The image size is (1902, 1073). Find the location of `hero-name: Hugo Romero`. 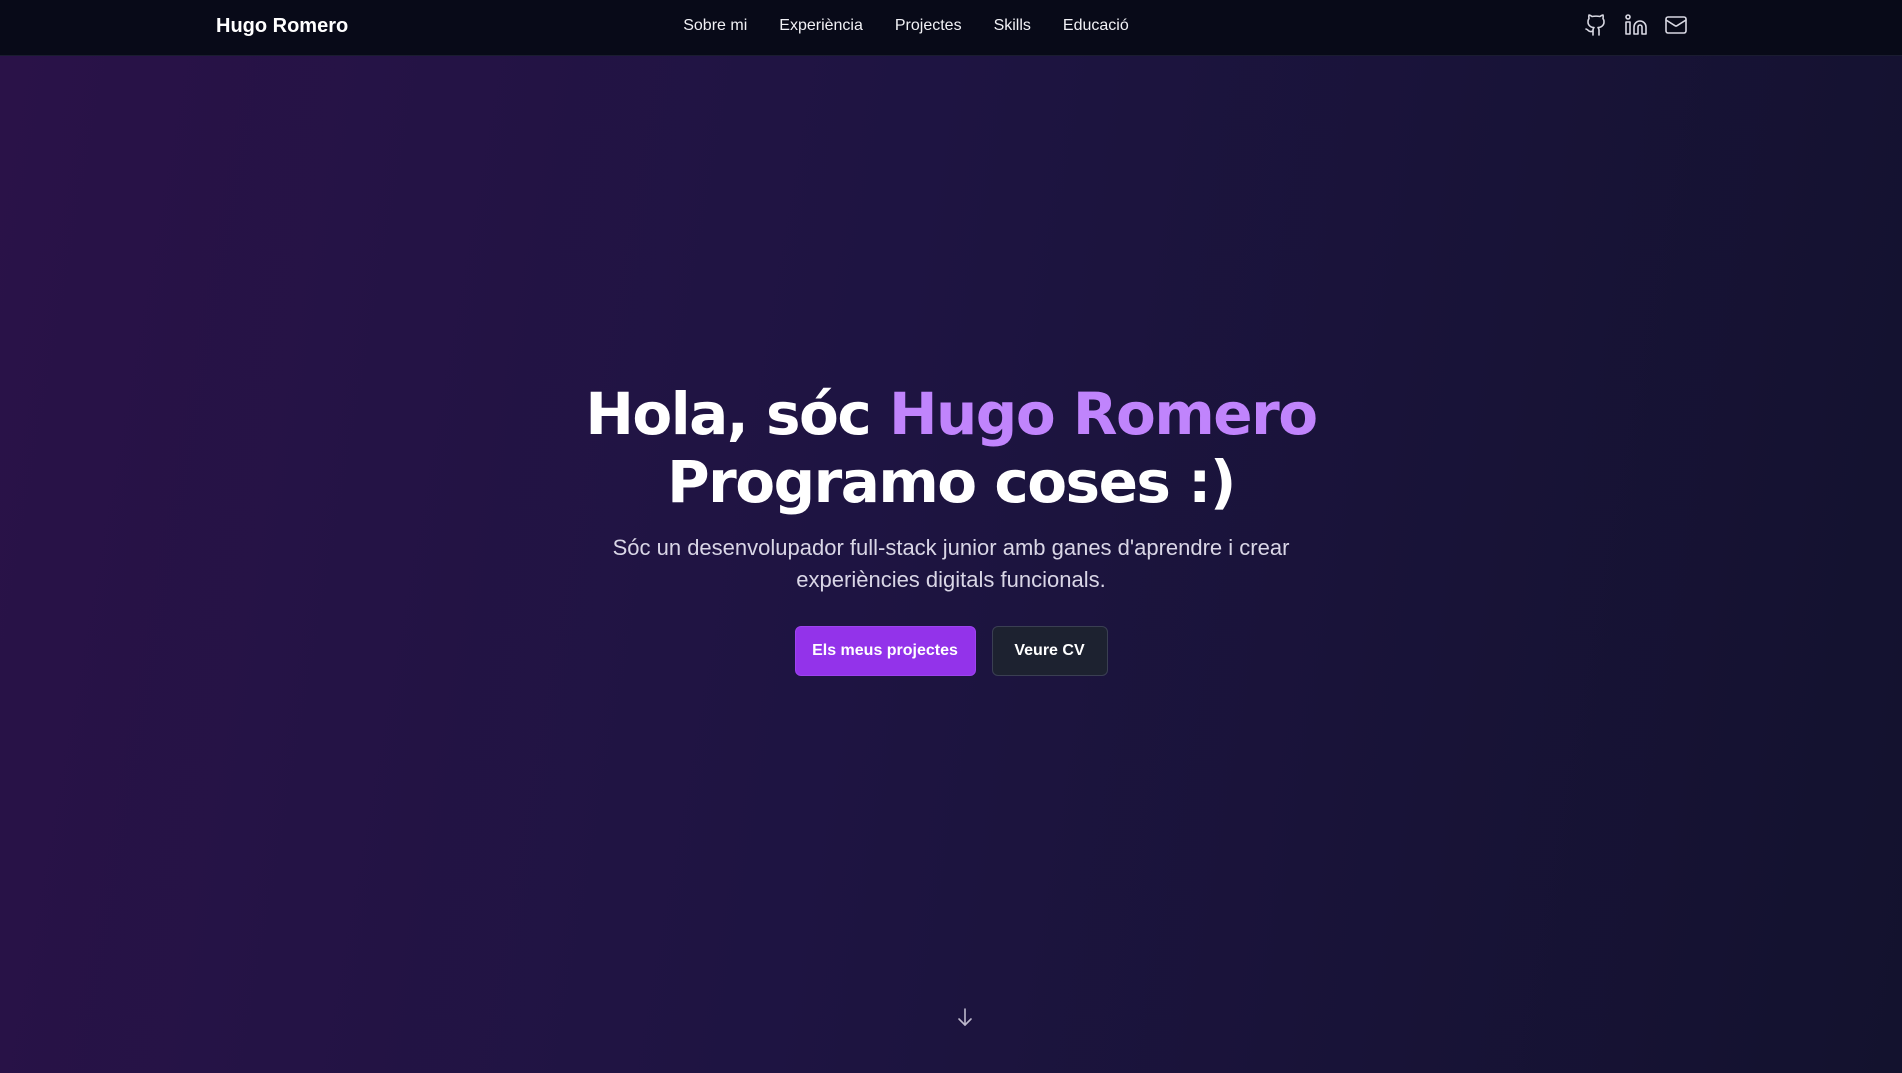

hero-name: Hugo Romero is located at coordinates (1103, 414).